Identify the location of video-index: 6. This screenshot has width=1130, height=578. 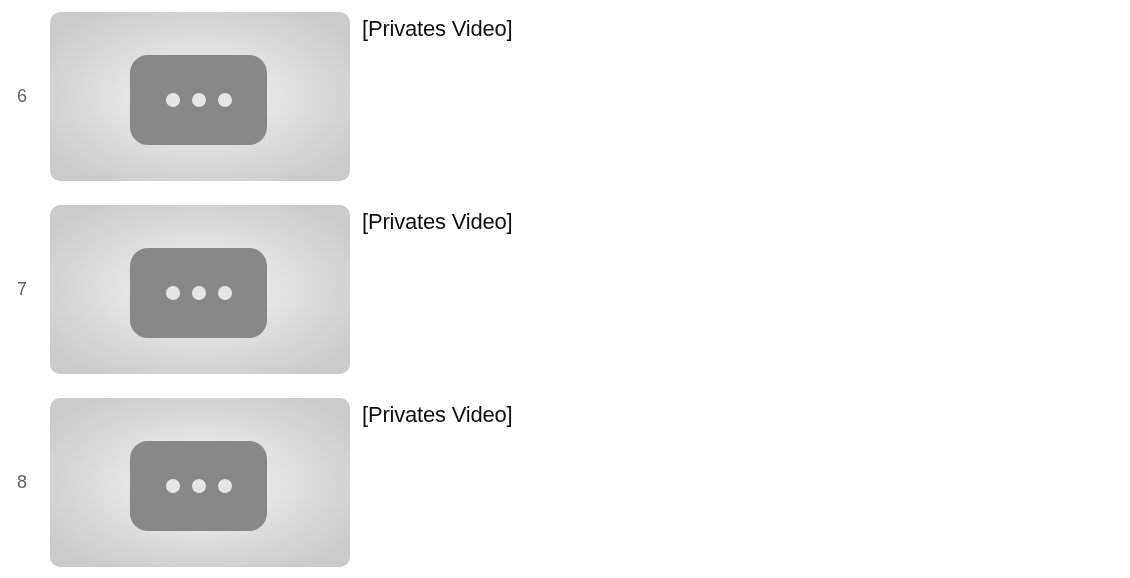
(22, 96).